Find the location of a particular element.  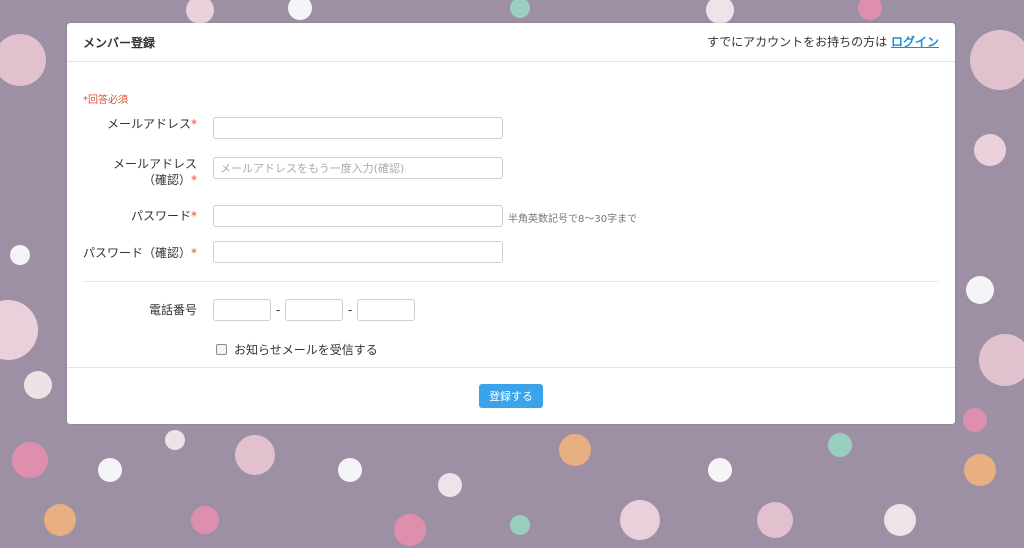

phone-label-text: 電話番号 is located at coordinates (172, 310).